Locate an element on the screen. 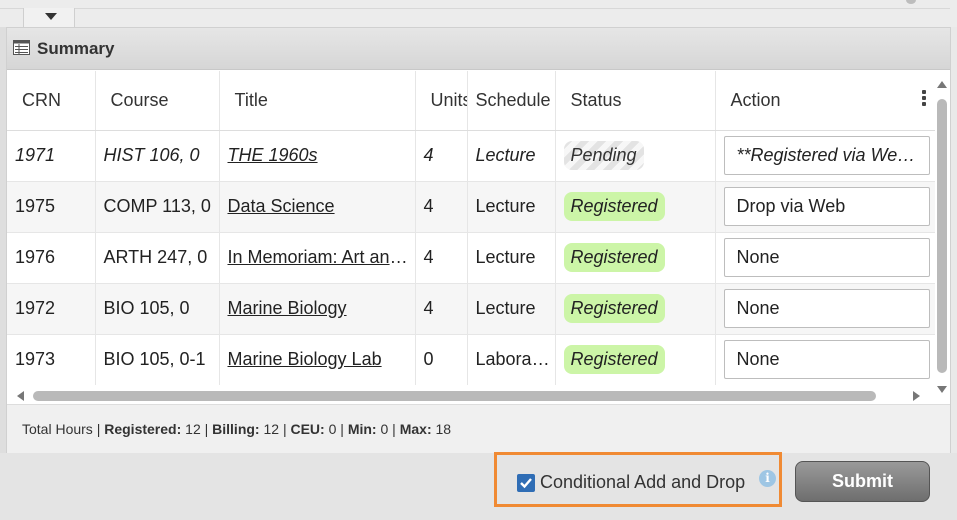  status-badge: Pending is located at coordinates (603, 155).